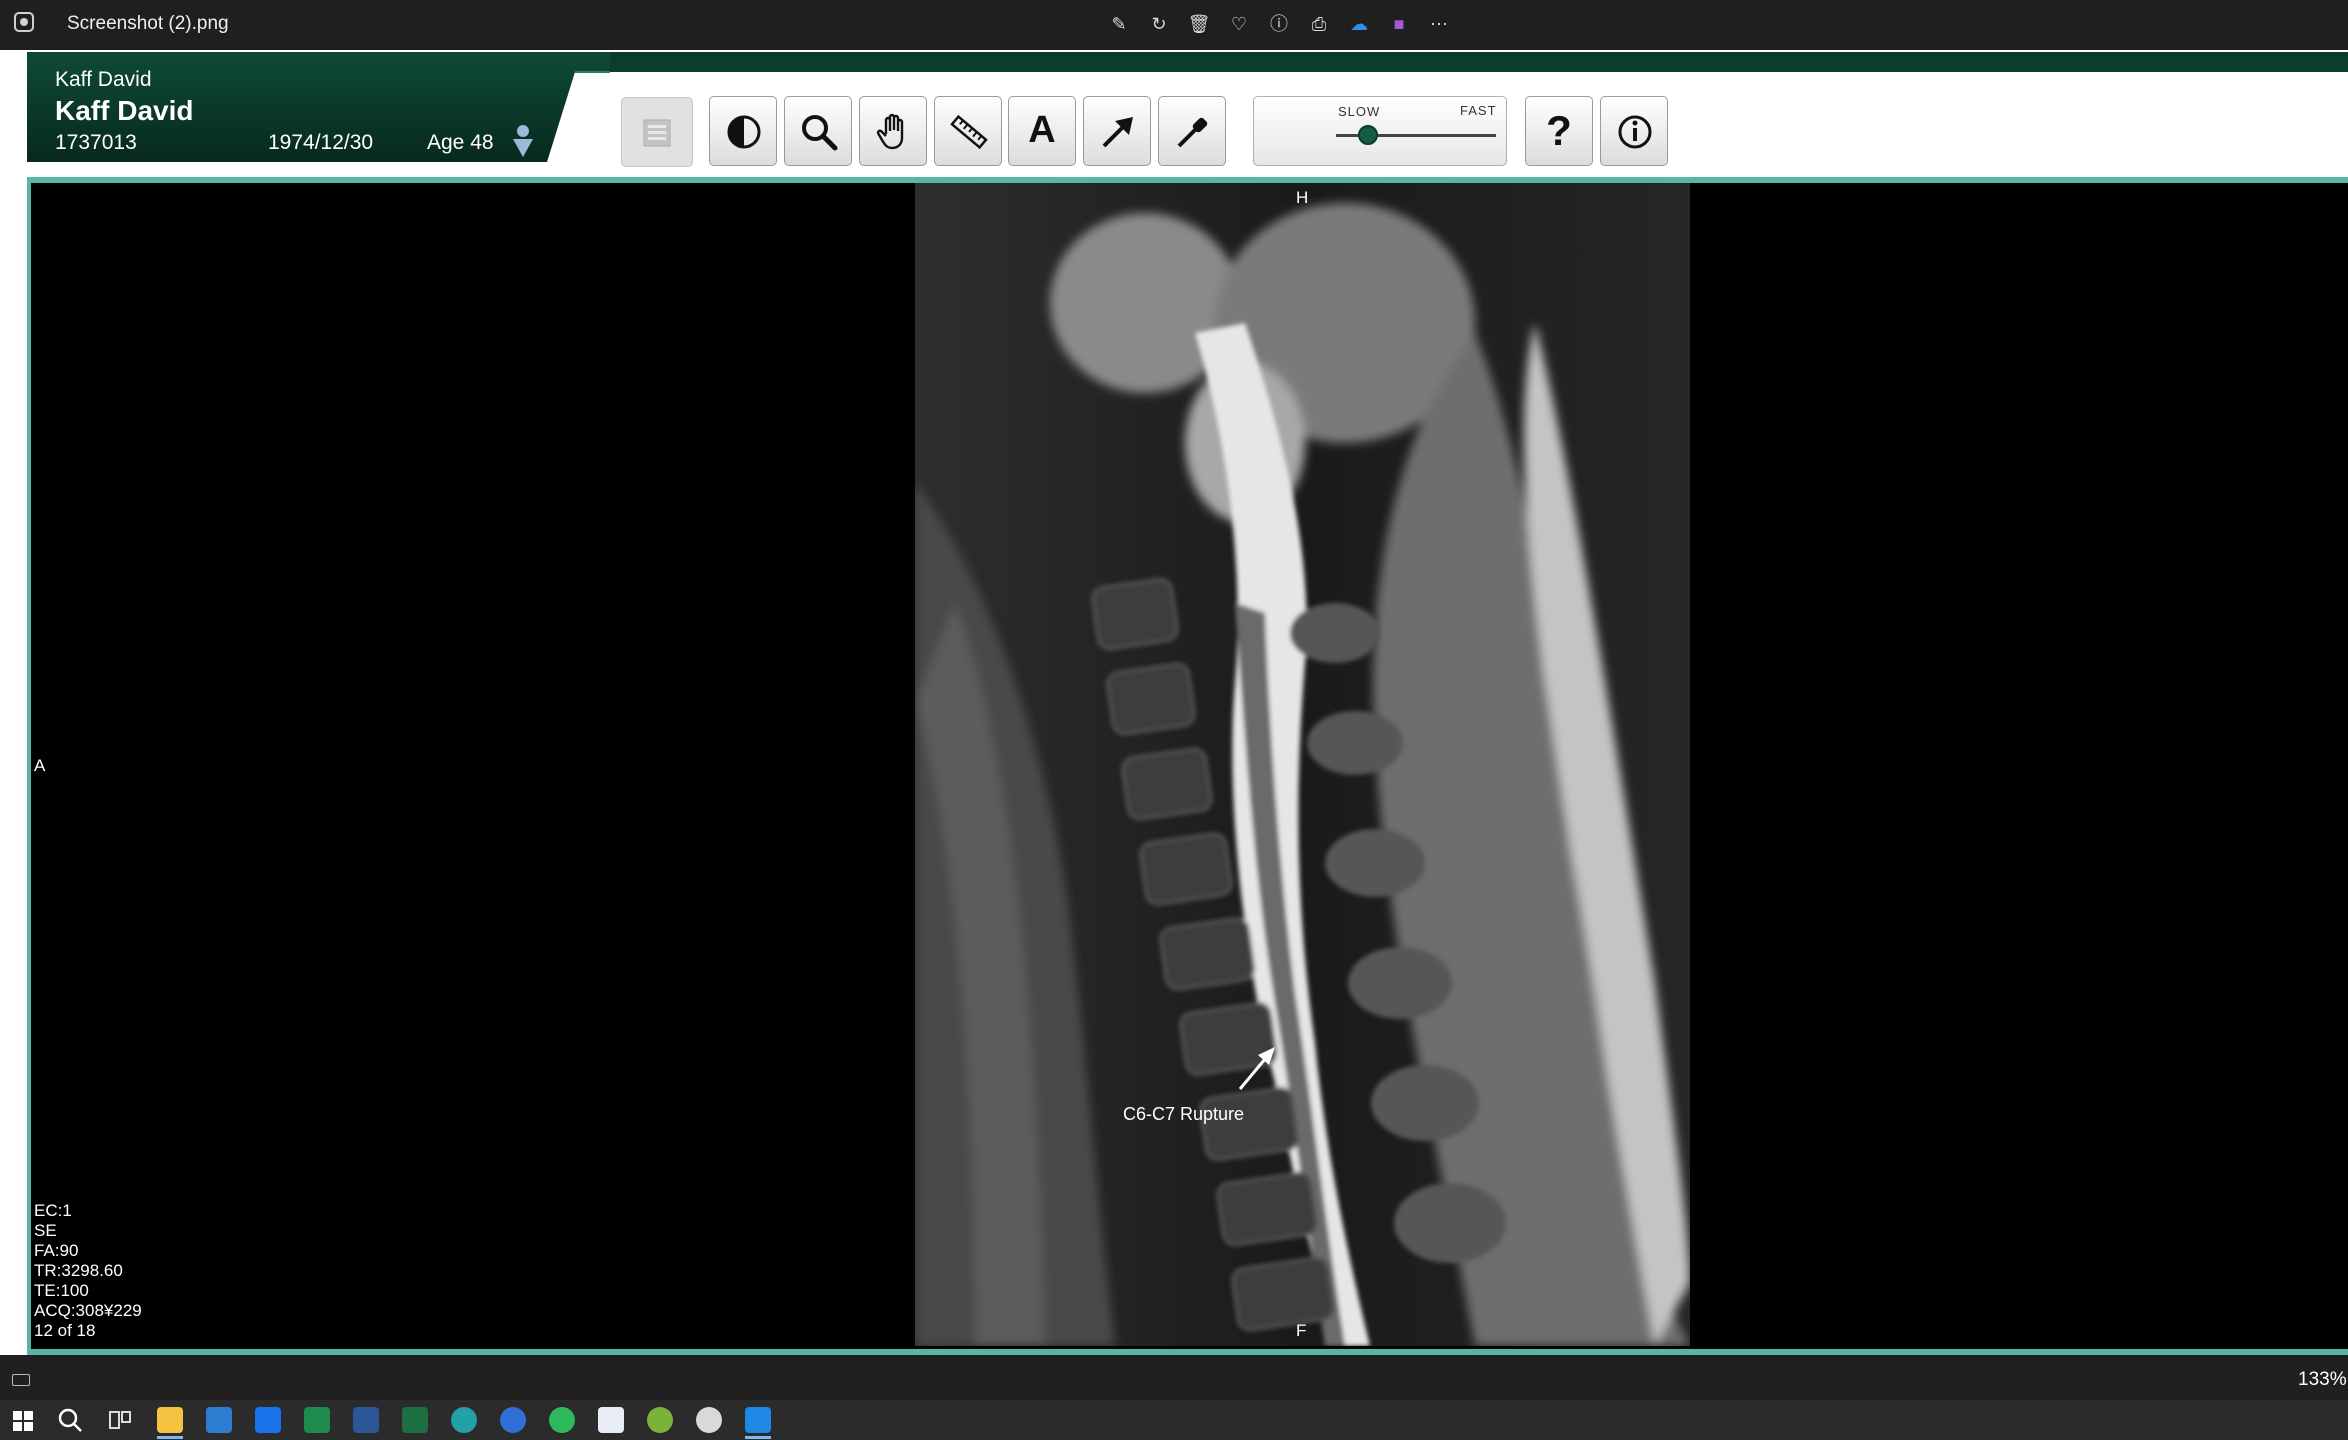 This screenshot has height=1440, width=2348. I want to click on image-frame-bottom, so click(1187, 1352).